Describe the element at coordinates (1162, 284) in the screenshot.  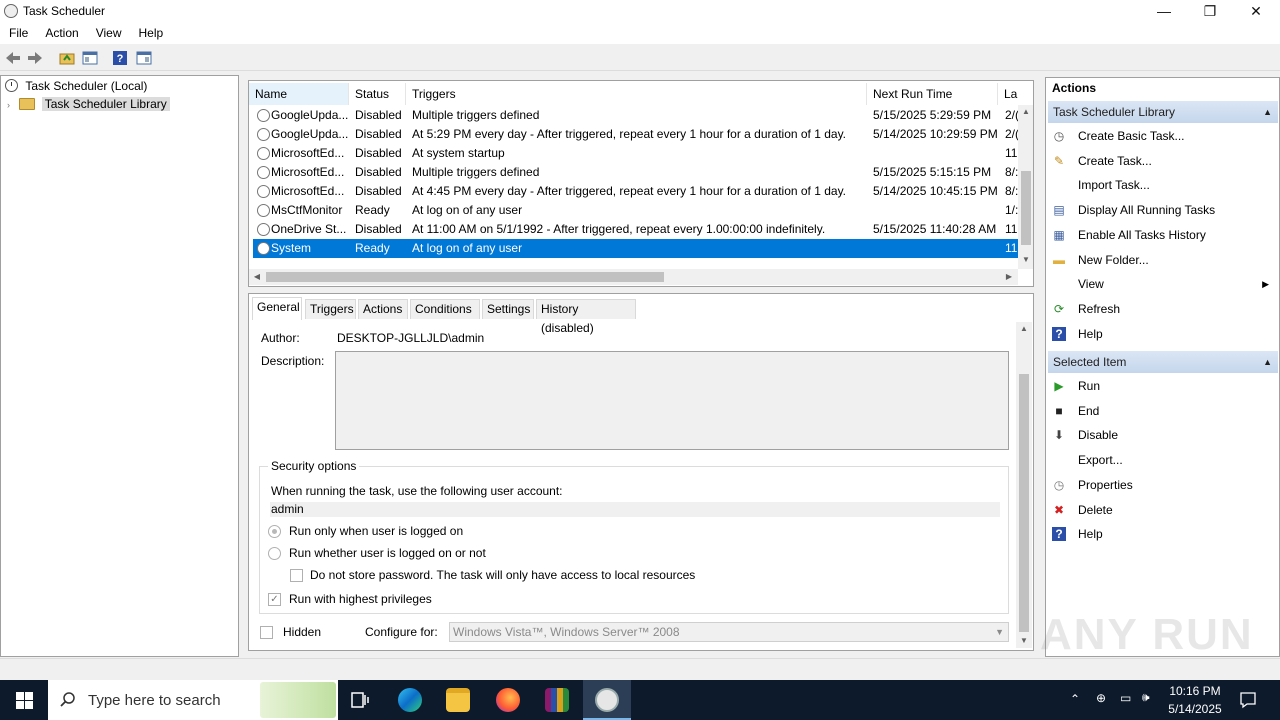
I see `action-view: View ▶` at that location.